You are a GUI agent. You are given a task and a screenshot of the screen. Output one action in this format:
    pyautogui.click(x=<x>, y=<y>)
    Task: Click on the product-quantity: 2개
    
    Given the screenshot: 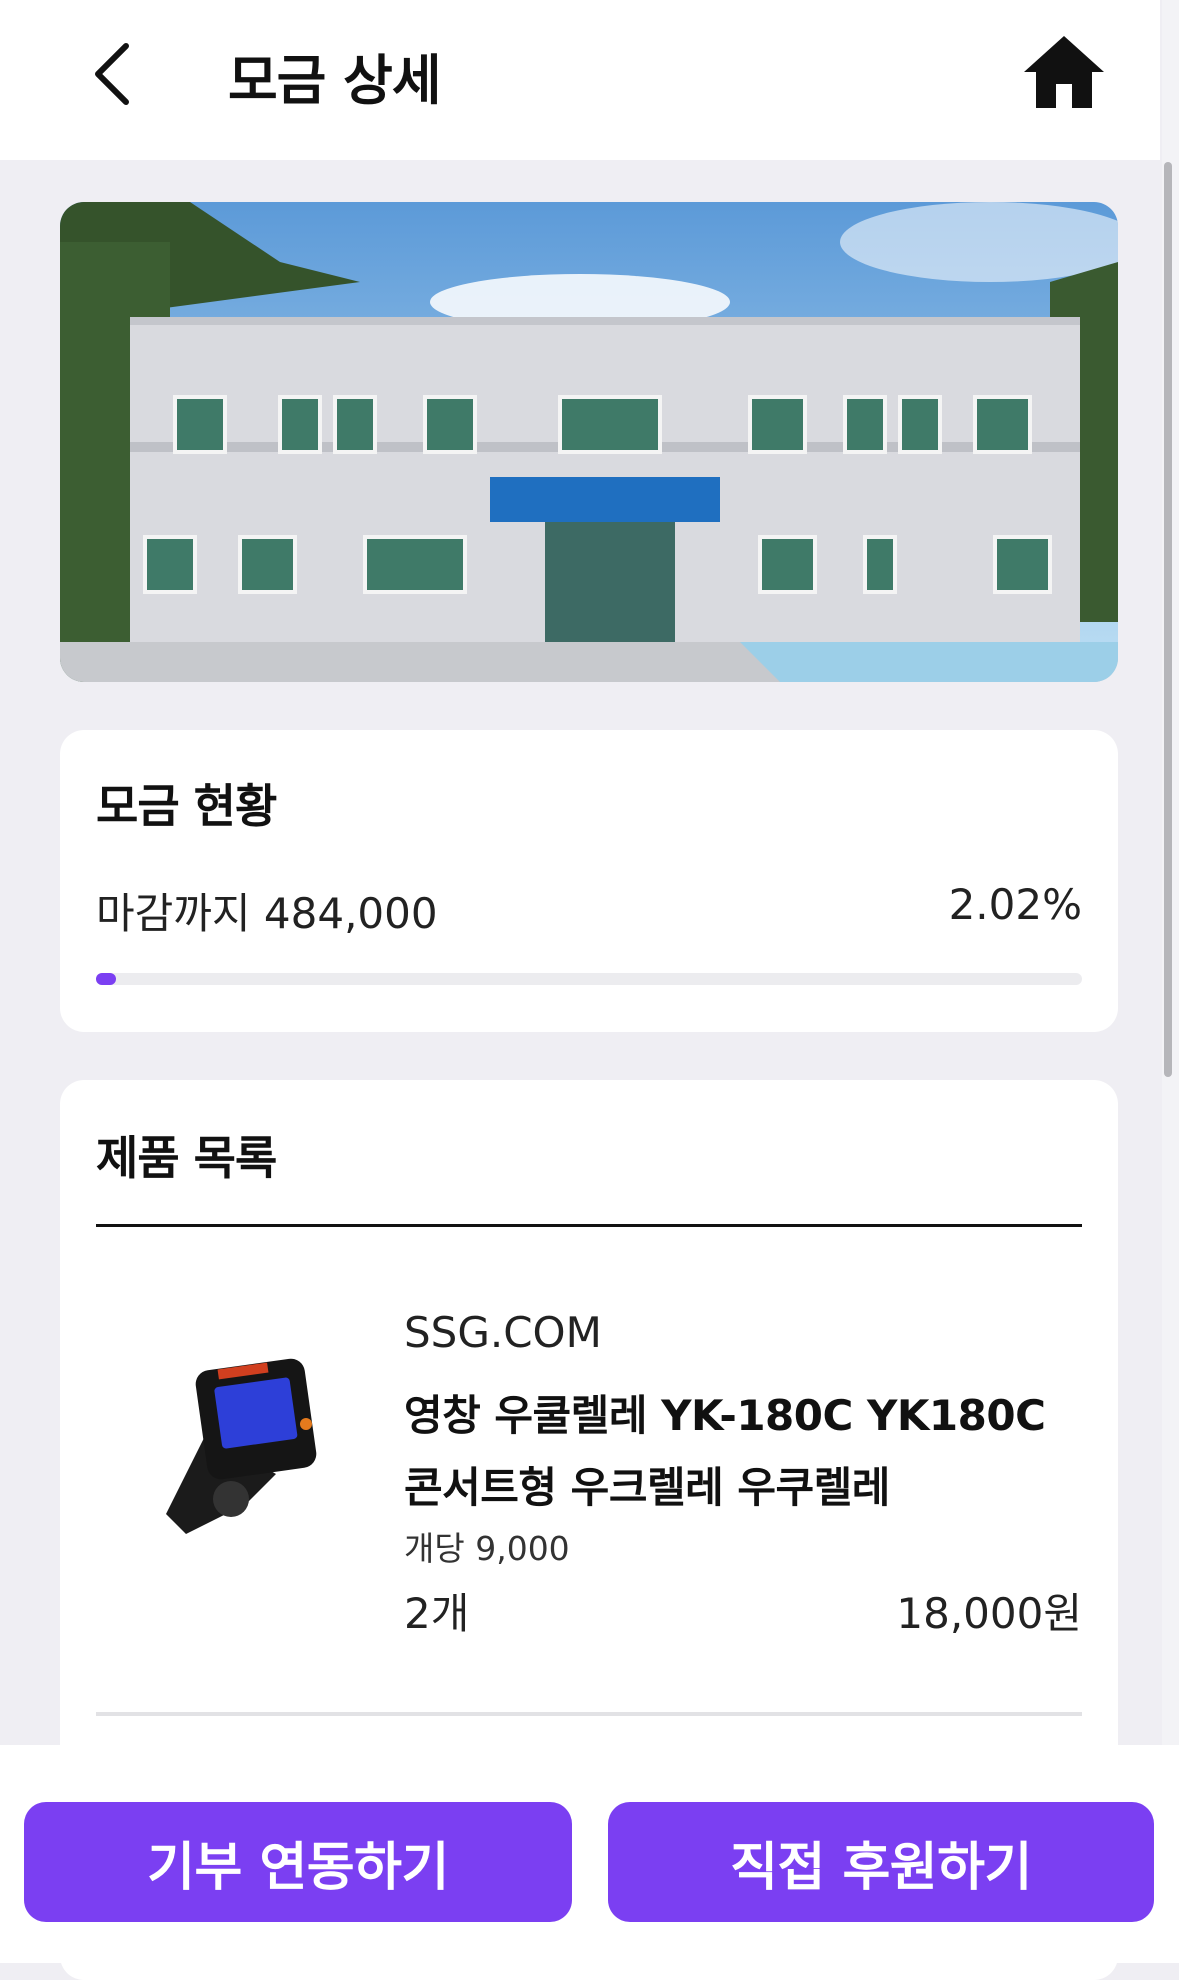 What is the action you would take?
    pyautogui.click(x=437, y=1613)
    